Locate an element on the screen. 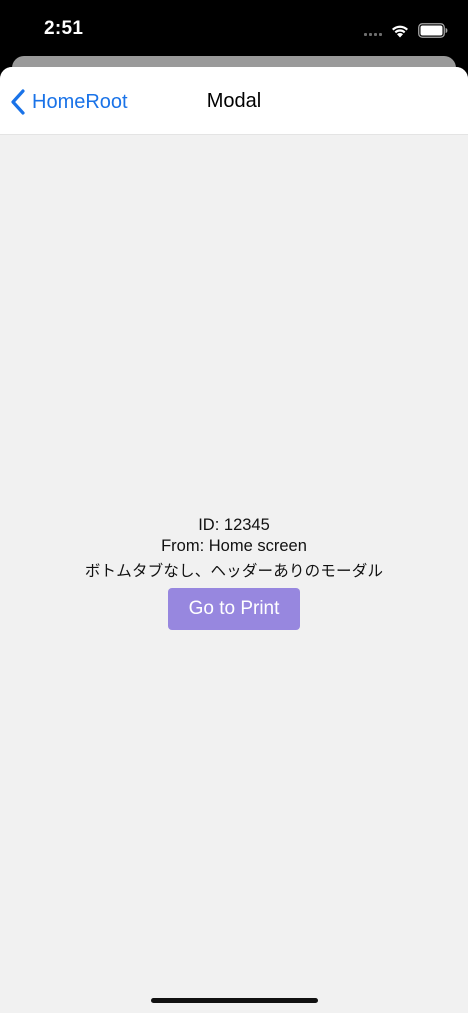 Image resolution: width=468 pixels, height=1013 pixels. wifi-icon is located at coordinates (400, 31).